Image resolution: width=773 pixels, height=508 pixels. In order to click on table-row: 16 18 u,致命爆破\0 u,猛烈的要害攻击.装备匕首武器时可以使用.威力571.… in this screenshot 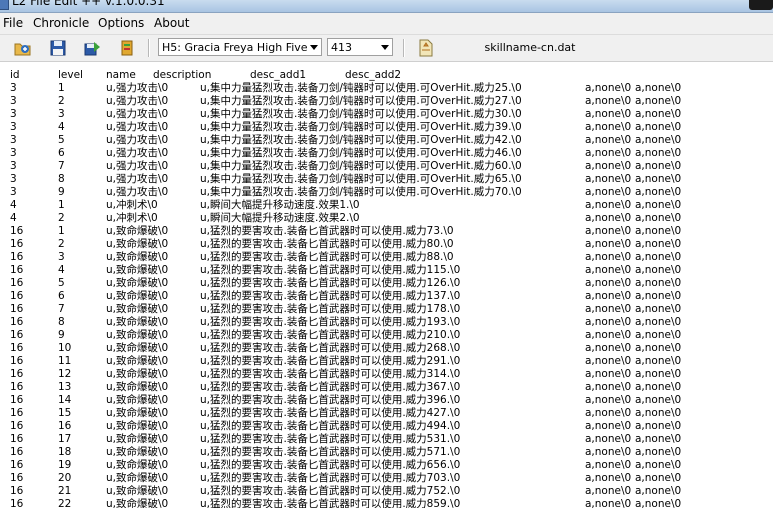, I will do `click(386, 452)`.